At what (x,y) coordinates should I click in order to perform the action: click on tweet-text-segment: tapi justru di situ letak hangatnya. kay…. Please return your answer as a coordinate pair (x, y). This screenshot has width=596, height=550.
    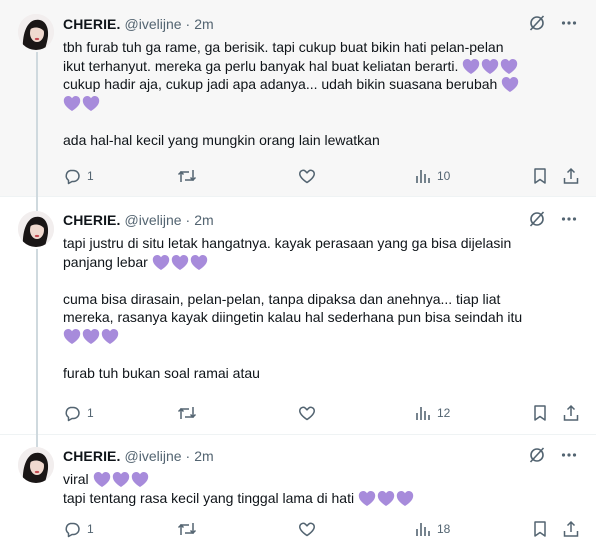
    Looking at the image, I should click on (287, 243).